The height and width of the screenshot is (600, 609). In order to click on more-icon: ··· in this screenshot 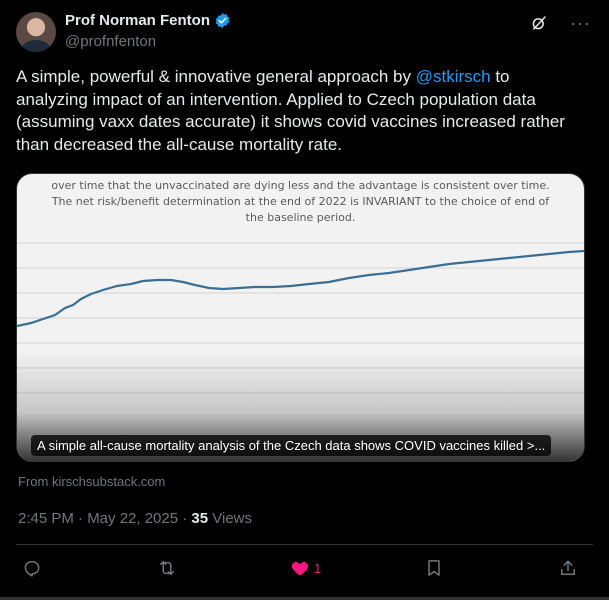, I will do `click(580, 23)`.